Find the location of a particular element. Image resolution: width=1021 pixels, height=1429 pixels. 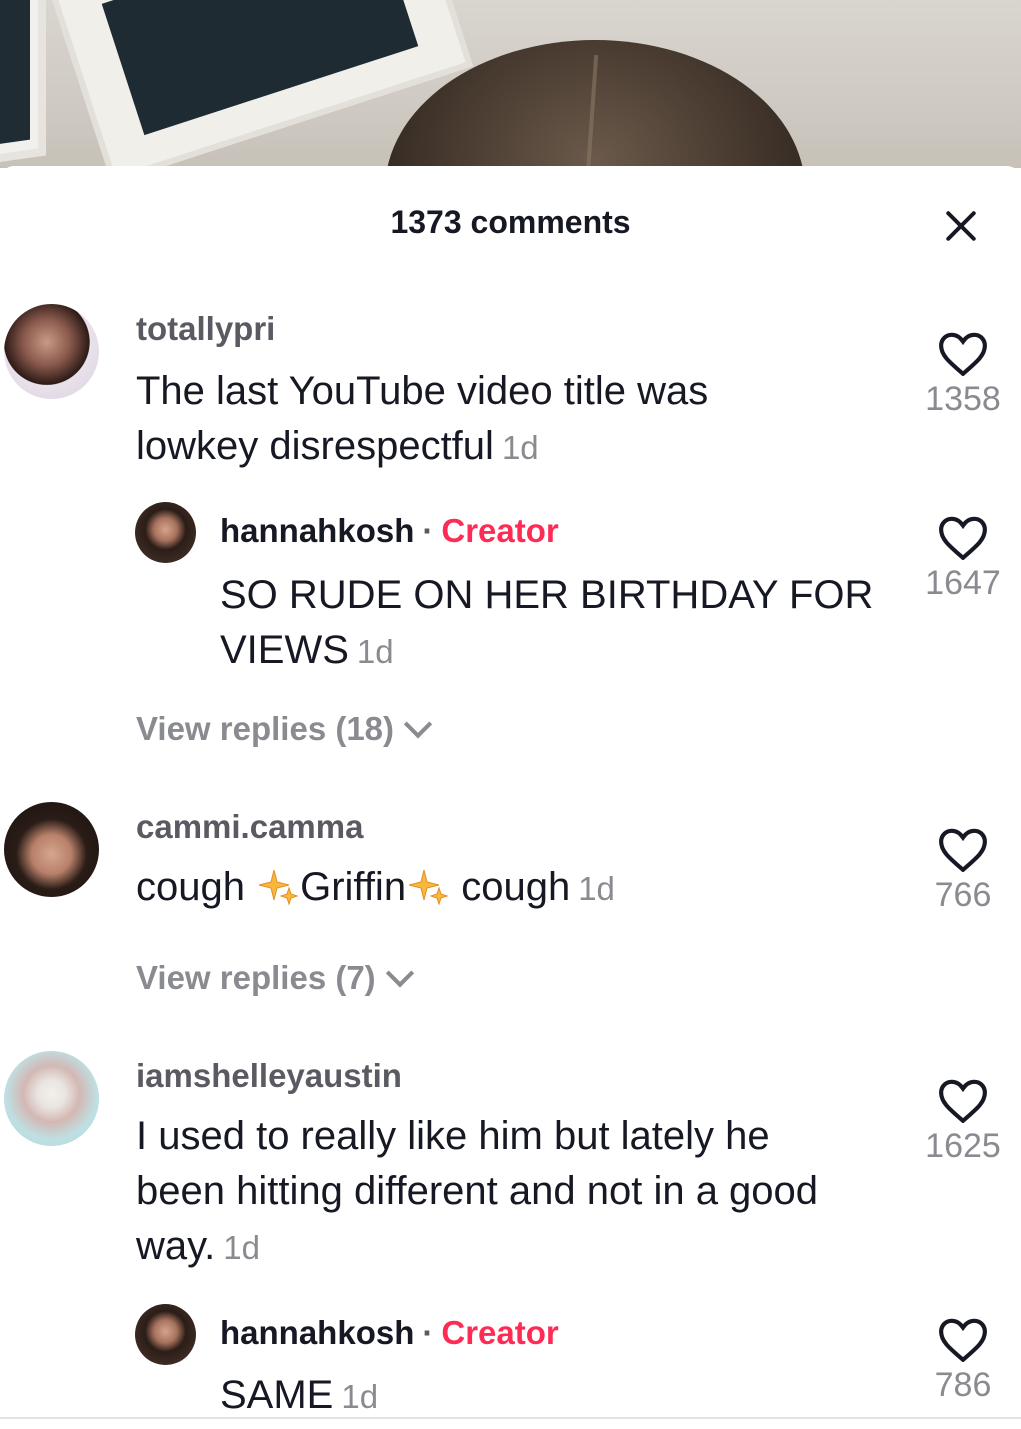

like-button: 1358 is located at coordinates (963, 375).